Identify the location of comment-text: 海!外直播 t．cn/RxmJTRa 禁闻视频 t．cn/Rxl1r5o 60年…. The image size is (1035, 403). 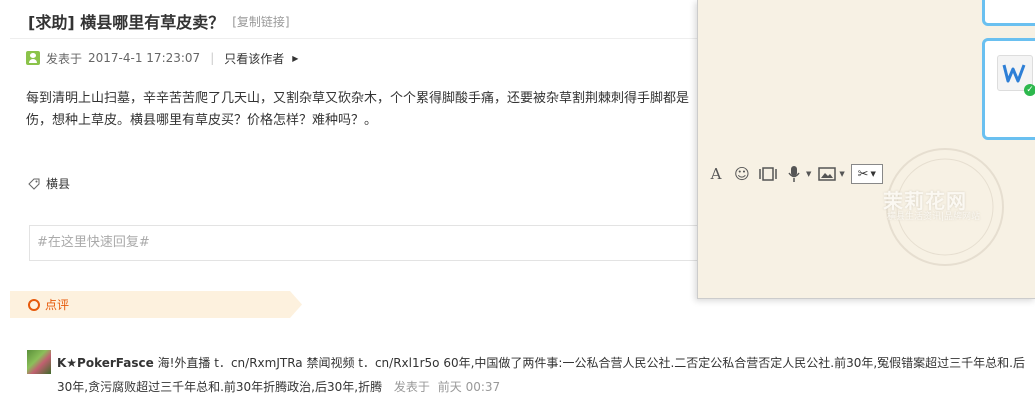
(541, 375).